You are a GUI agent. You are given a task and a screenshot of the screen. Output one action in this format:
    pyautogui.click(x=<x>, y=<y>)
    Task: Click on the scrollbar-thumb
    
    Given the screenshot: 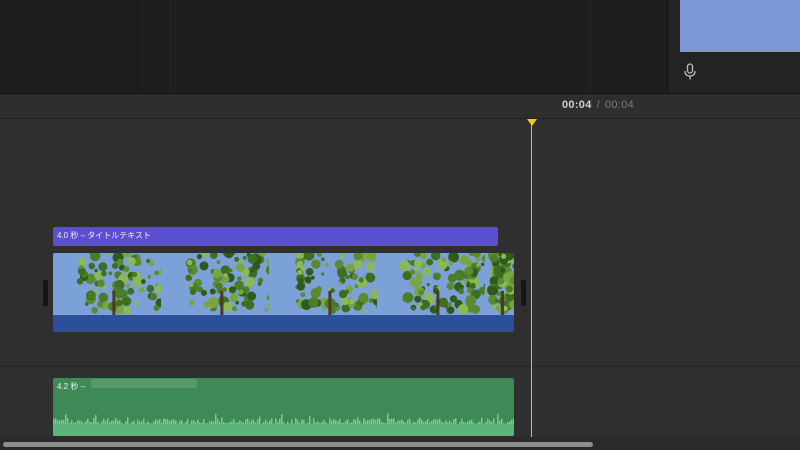 What is the action you would take?
    pyautogui.click(x=298, y=444)
    